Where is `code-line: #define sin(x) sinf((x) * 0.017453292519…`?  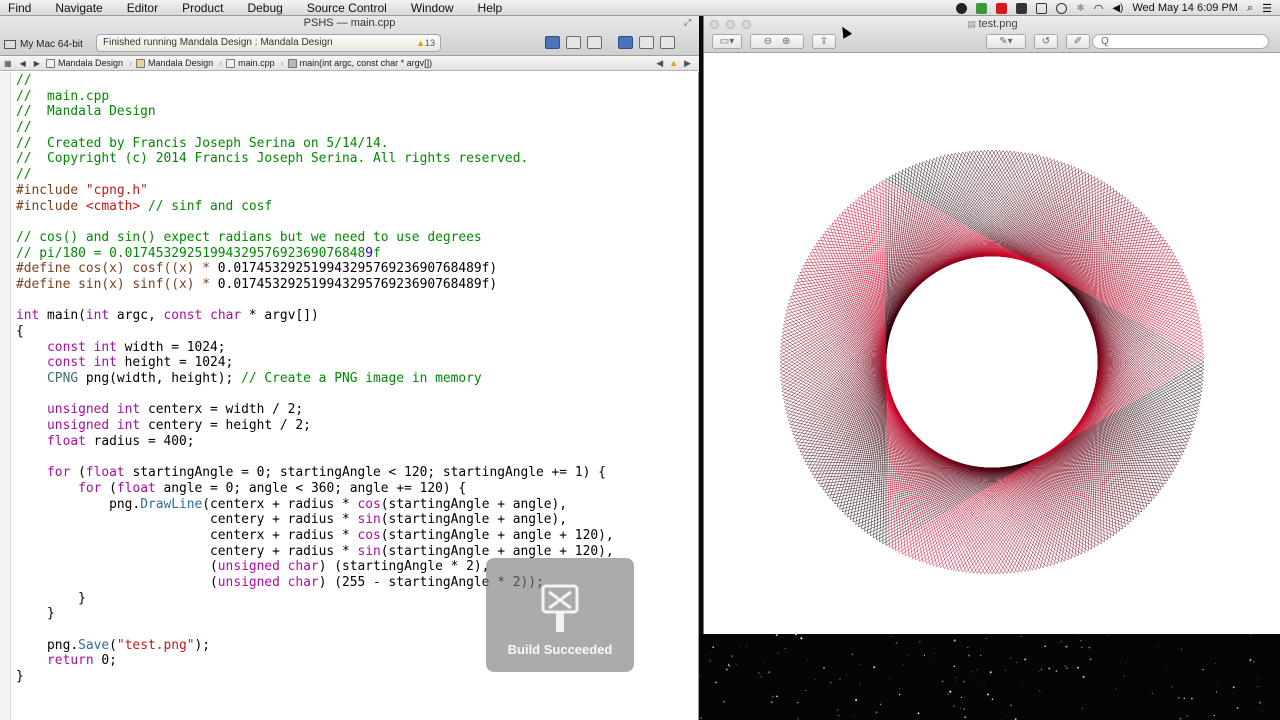 code-line: #define sin(x) sinf((x) * 0.017453292519… is located at coordinates (315, 285).